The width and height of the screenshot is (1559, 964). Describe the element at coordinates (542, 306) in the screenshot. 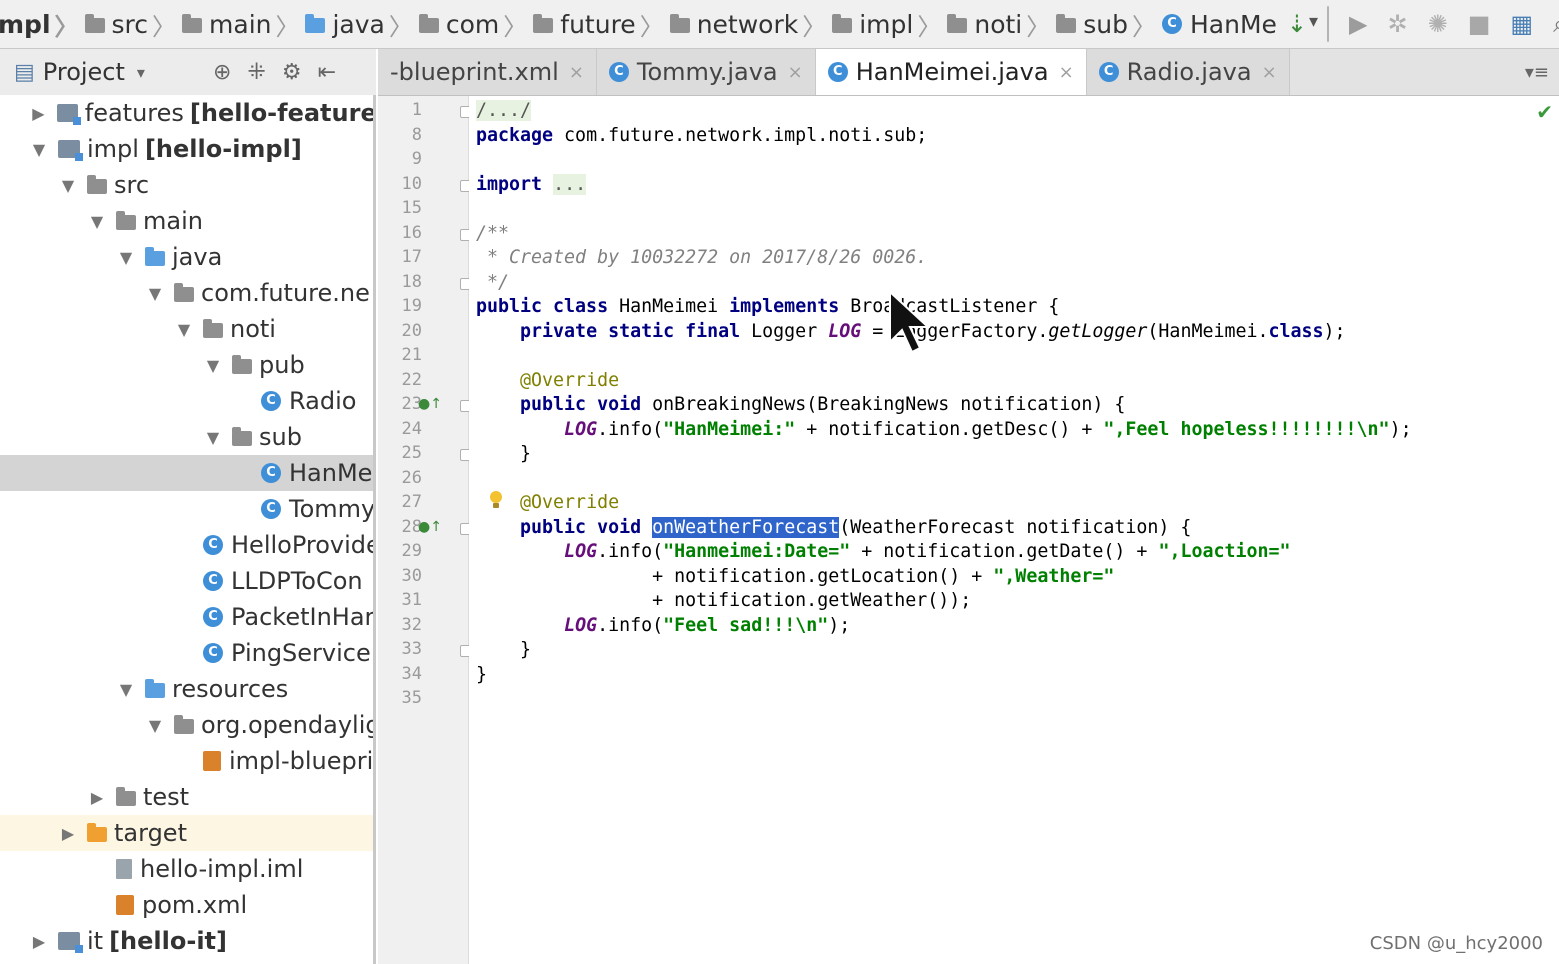

I see `code-token: public class` at that location.